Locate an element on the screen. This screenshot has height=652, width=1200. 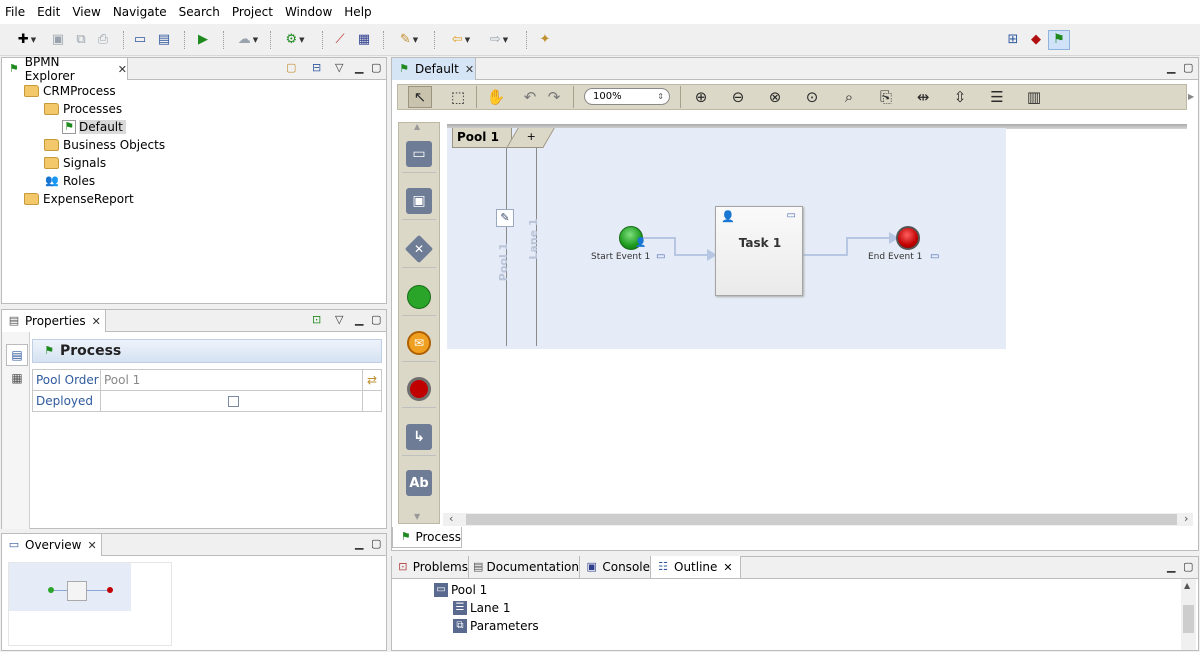
palette-scroll-down-icon: ▼ is located at coordinates (417, 516).